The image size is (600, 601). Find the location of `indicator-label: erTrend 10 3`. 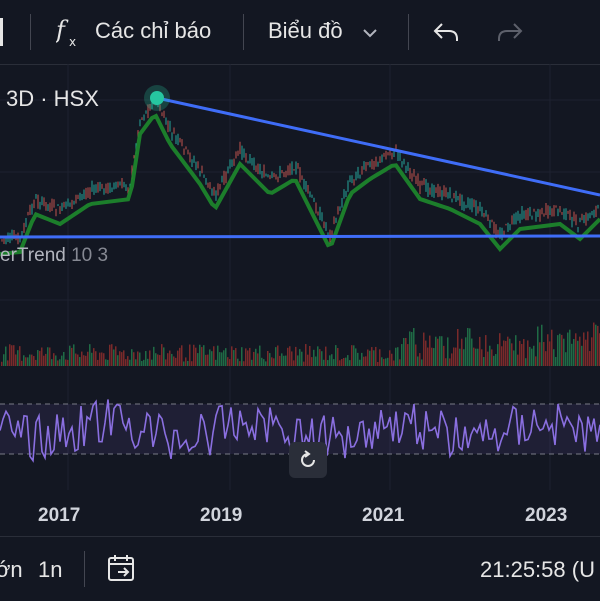

indicator-label: erTrend 10 3 is located at coordinates (54, 256).